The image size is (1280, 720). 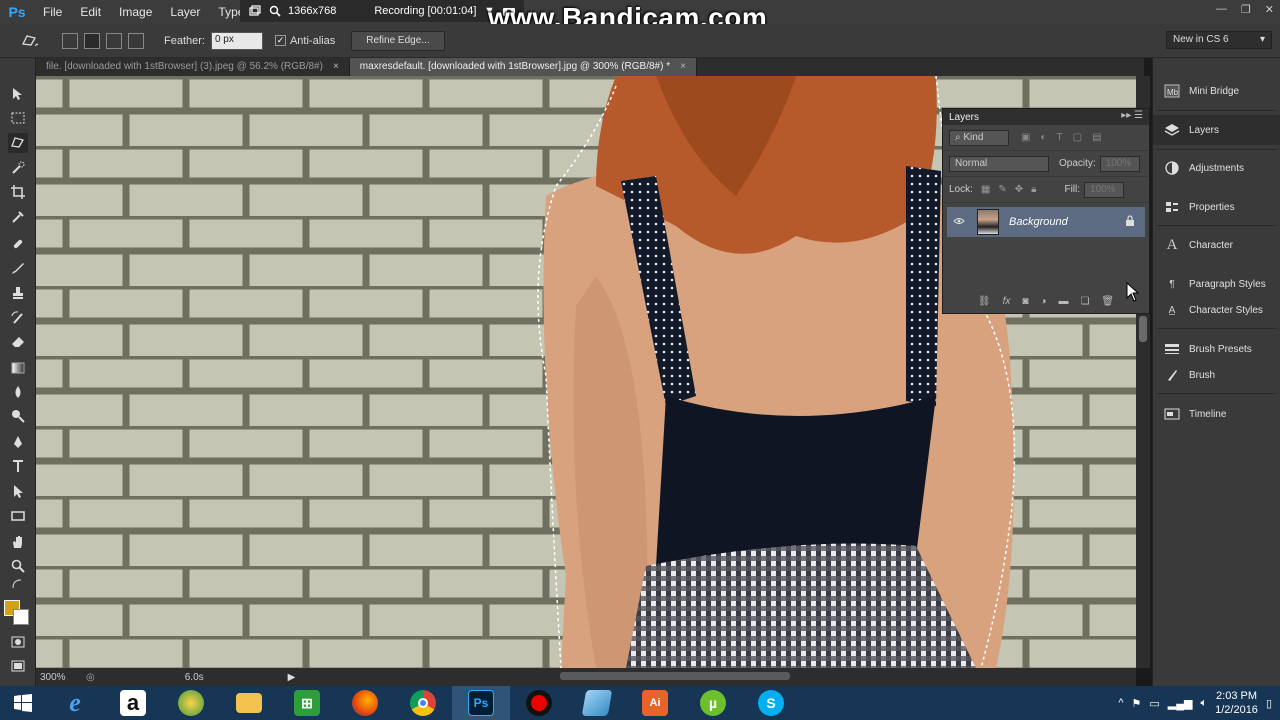 What do you see at coordinates (18, 666) in the screenshot?
I see `screen-mode-icon` at bounding box center [18, 666].